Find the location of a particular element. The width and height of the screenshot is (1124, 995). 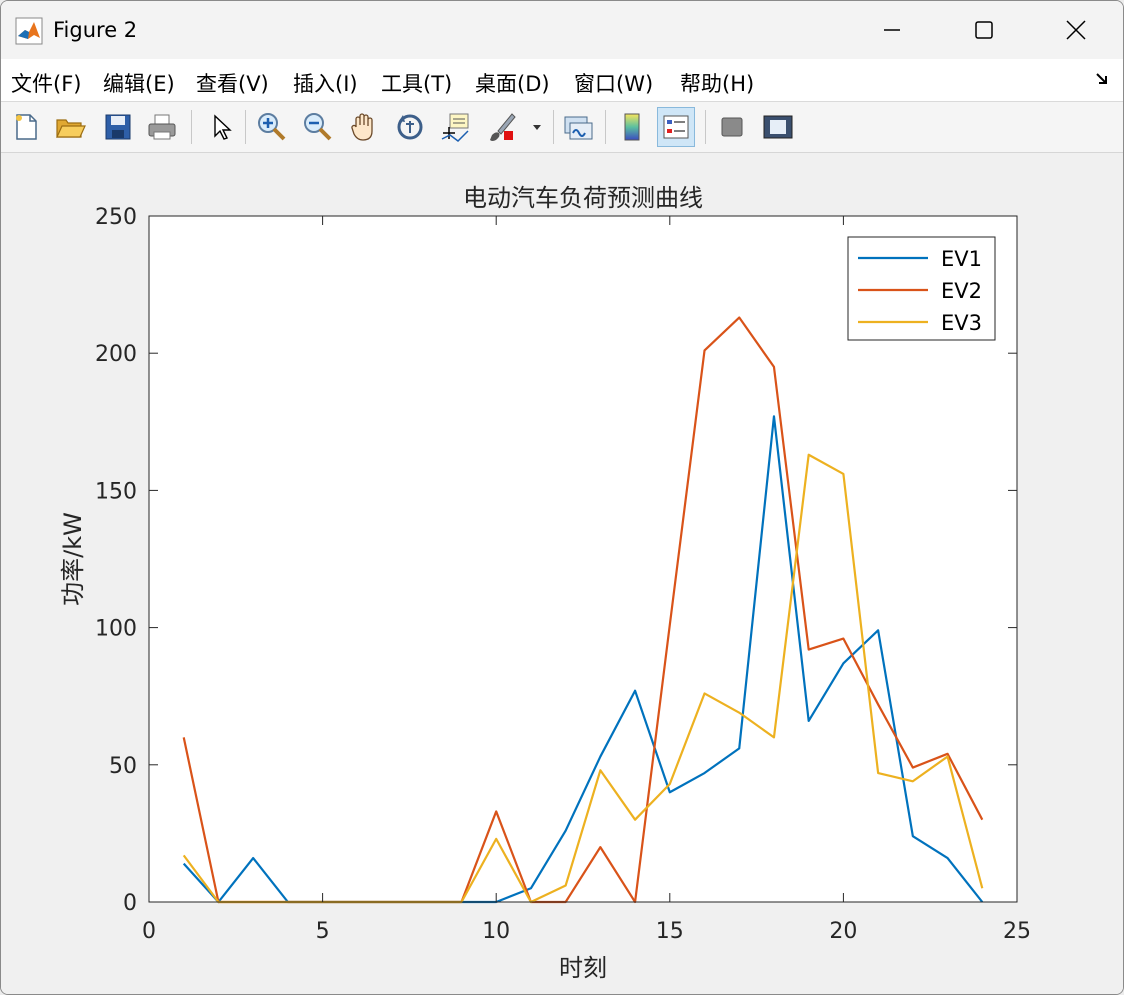

brush-icon is located at coordinates (503, 127).